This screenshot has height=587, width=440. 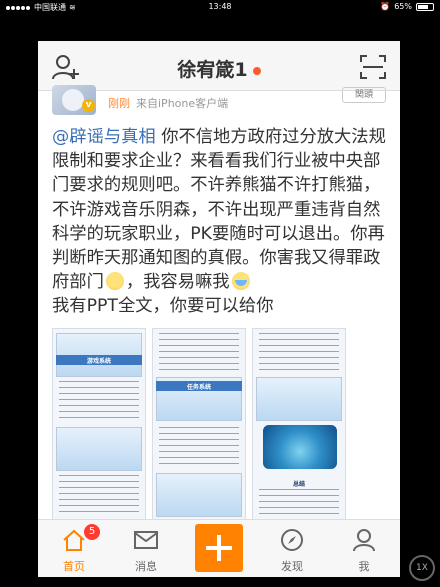 What do you see at coordinates (292, 540) in the screenshot?
I see `compass-icon` at bounding box center [292, 540].